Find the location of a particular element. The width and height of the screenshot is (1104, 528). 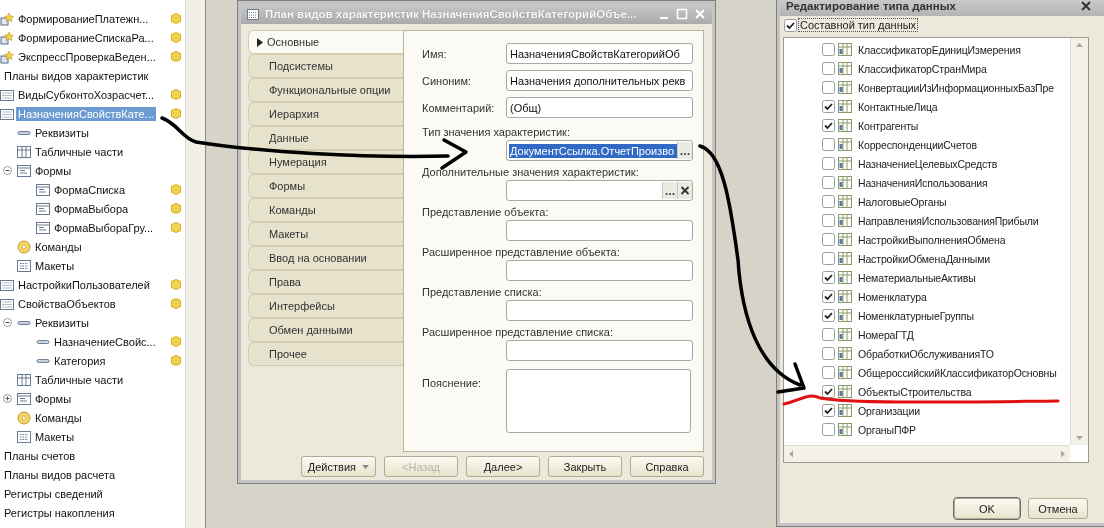

tab: Макеты is located at coordinates (325, 234).